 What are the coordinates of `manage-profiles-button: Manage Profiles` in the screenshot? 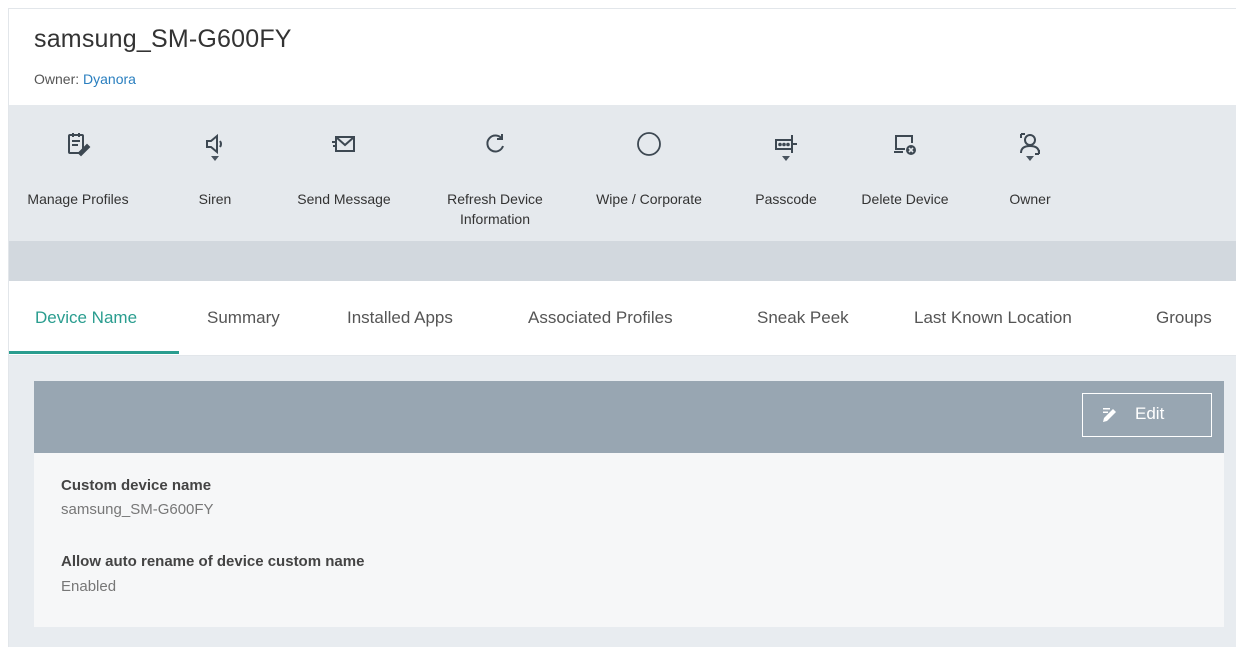 It's located at (78, 173).